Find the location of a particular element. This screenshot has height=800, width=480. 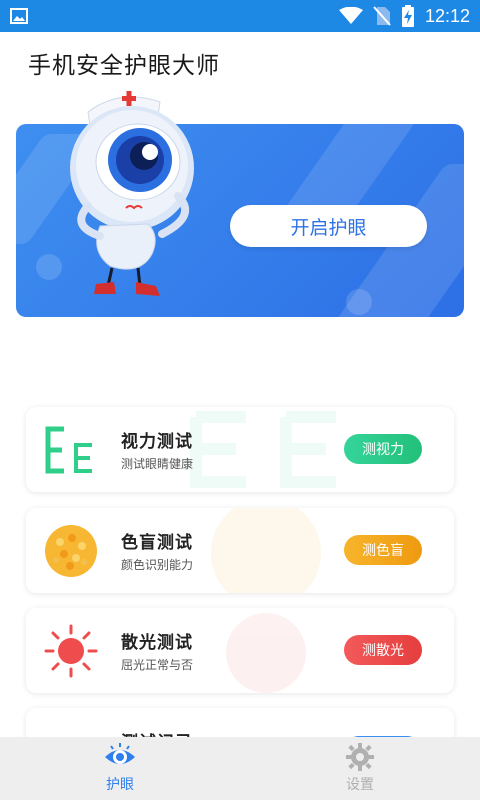

color-plate-icon is located at coordinates (71, 551).